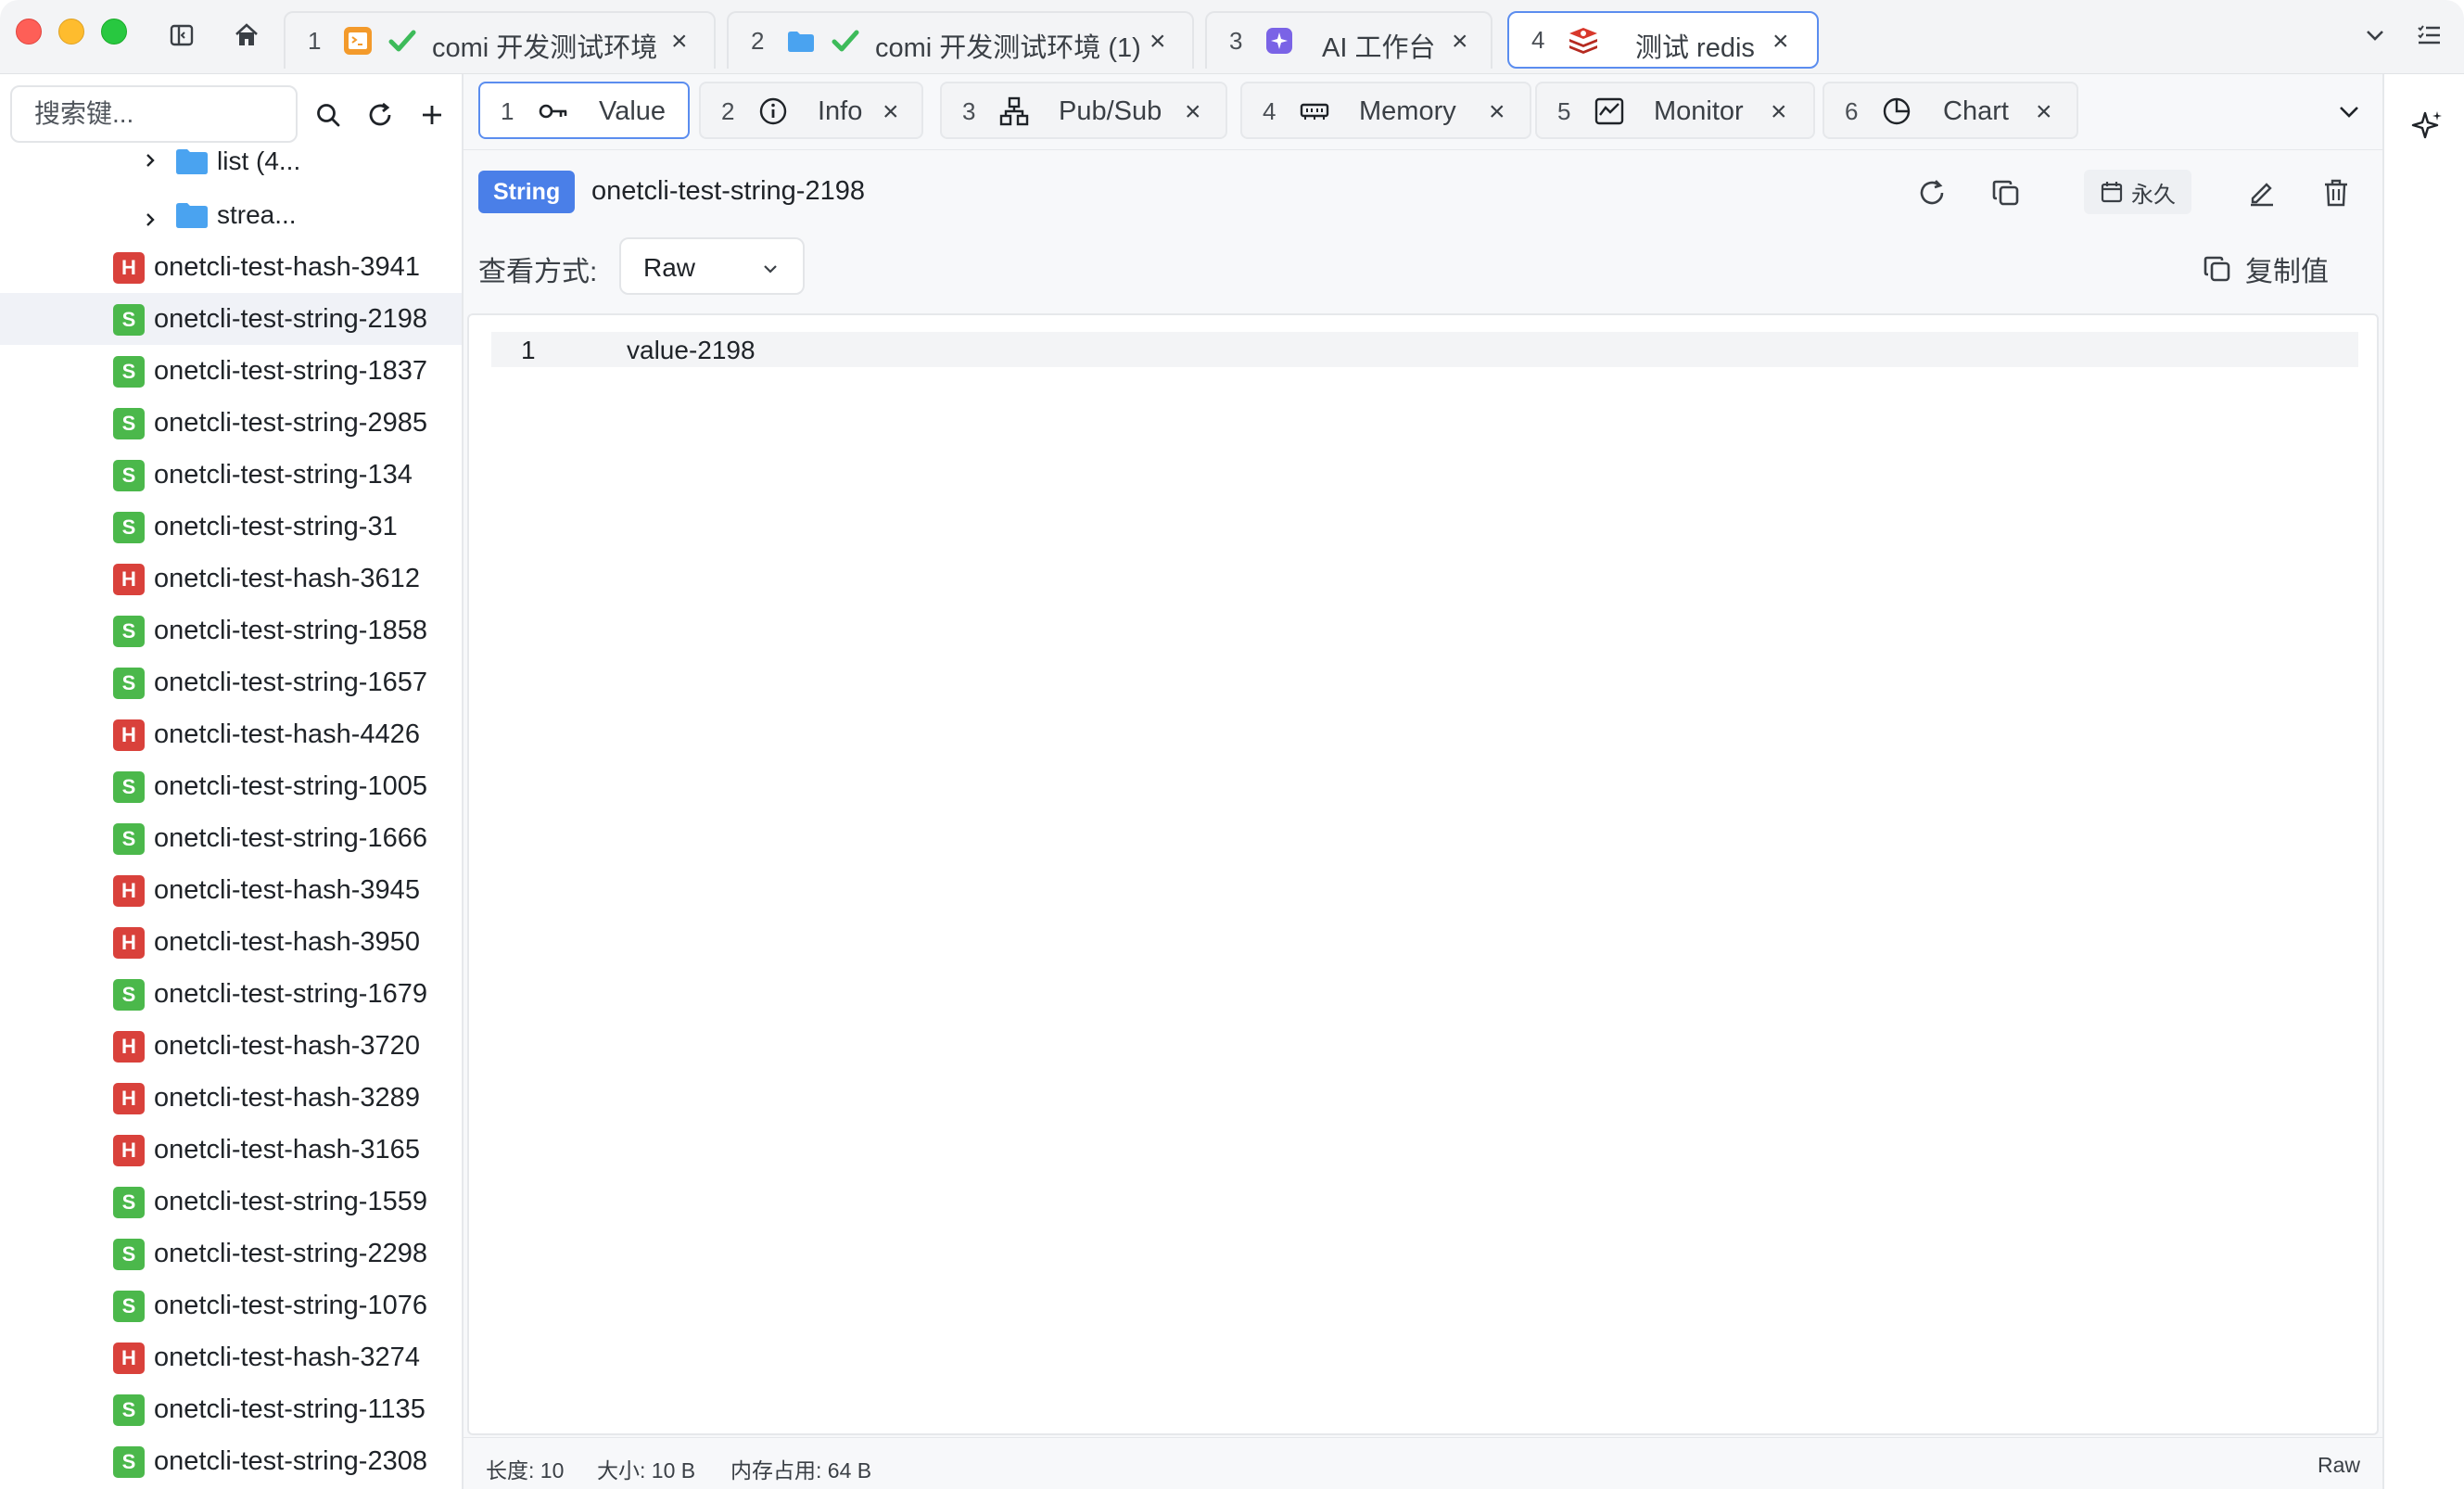 The width and height of the screenshot is (2464, 1489). I want to click on tab-number: 3, so click(969, 111).